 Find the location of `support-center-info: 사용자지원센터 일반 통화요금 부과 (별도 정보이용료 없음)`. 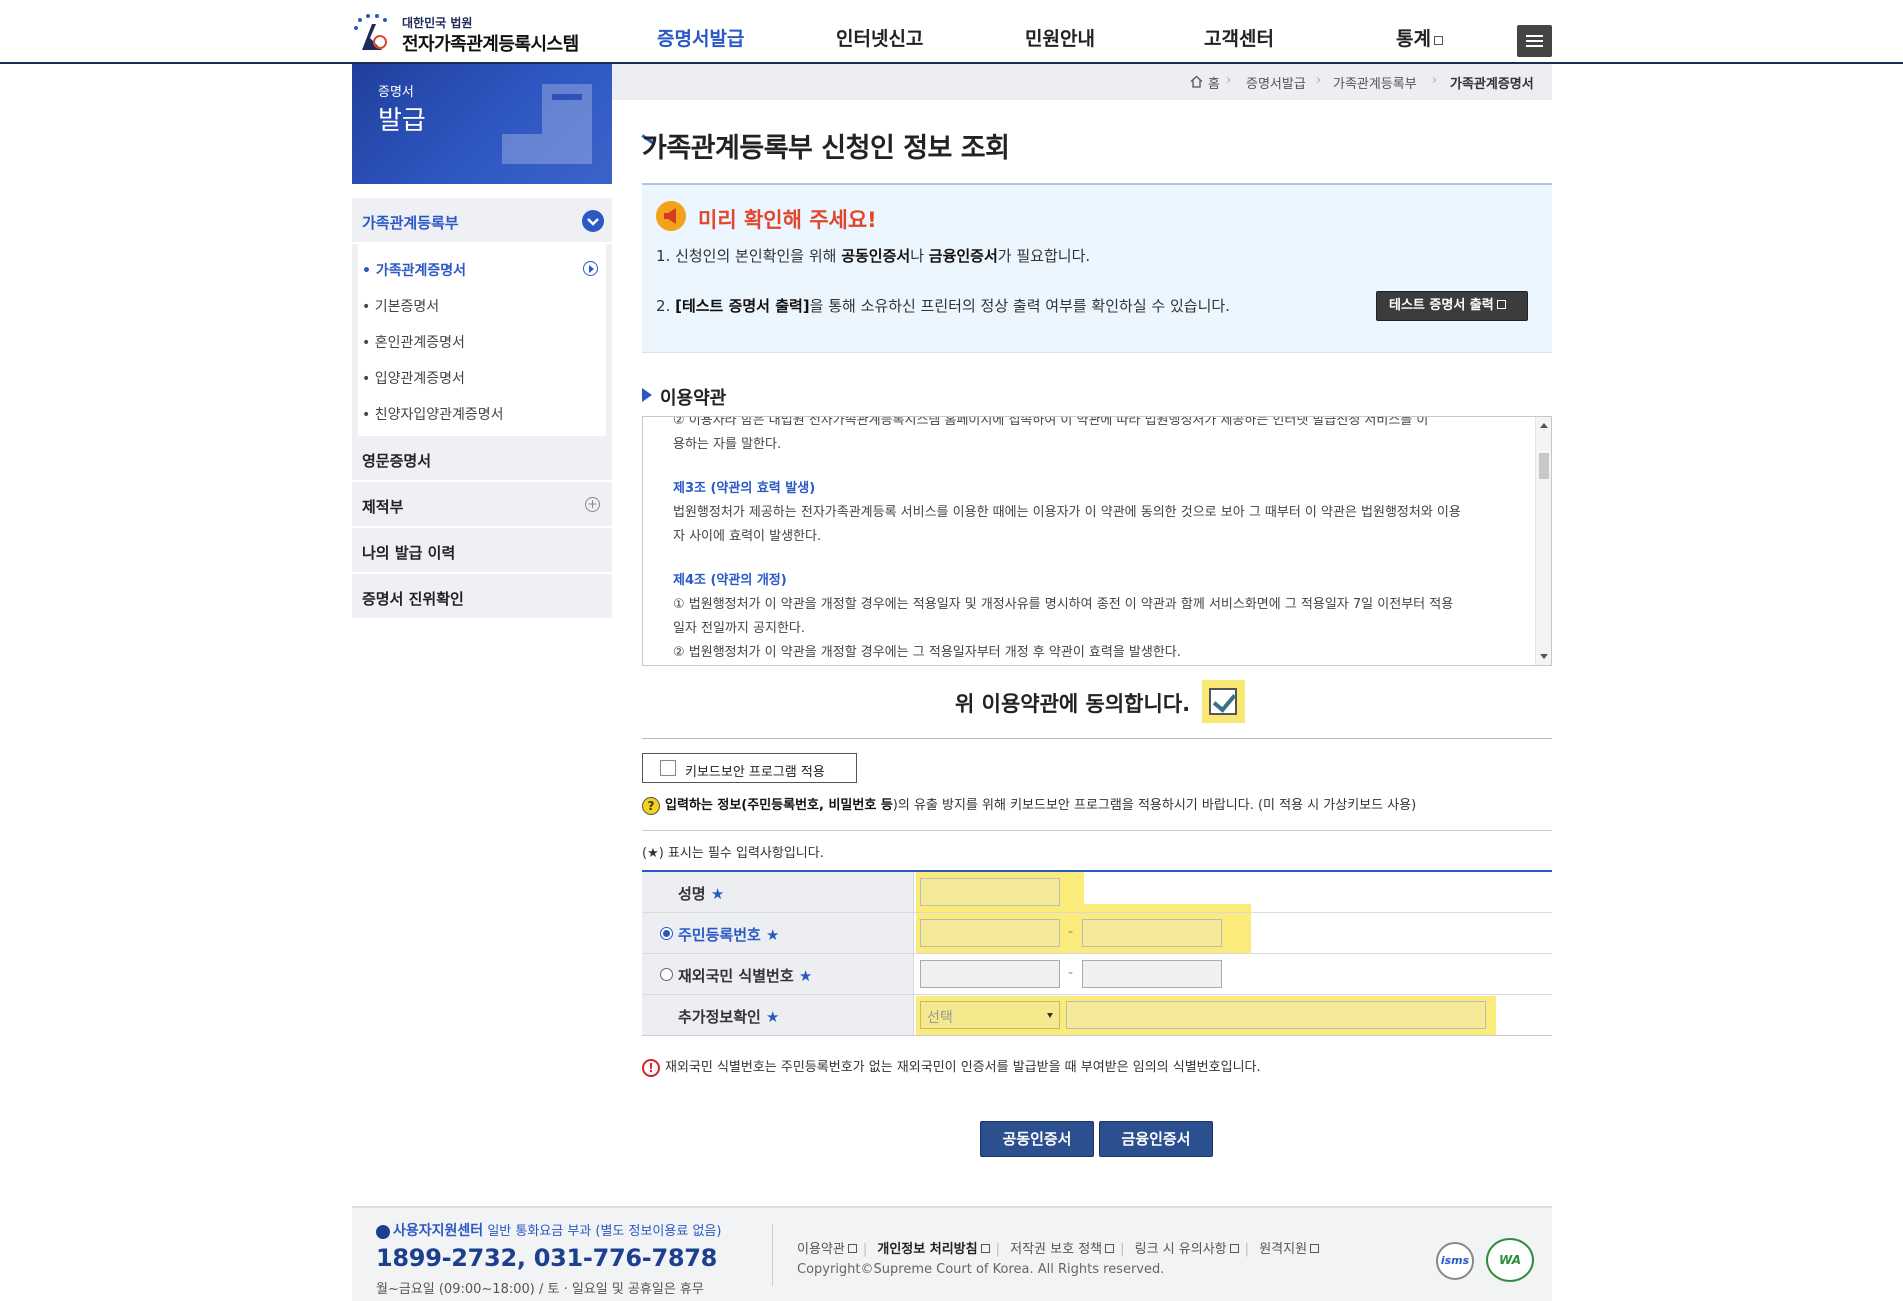

support-center-info: 사용자지원센터 일반 통화요금 부과 (별도 정보이용료 없음) is located at coordinates (548, 1230).